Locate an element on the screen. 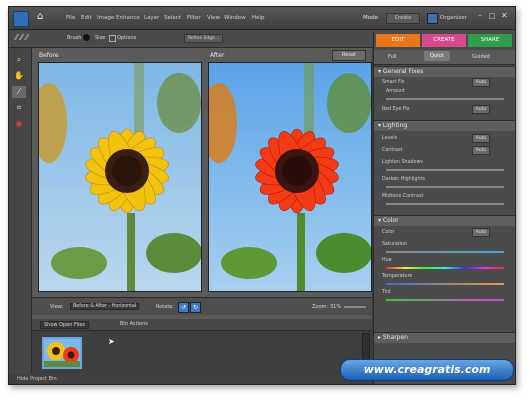 The image size is (530, 407). close-icon: ✕ is located at coordinates (504, 15).